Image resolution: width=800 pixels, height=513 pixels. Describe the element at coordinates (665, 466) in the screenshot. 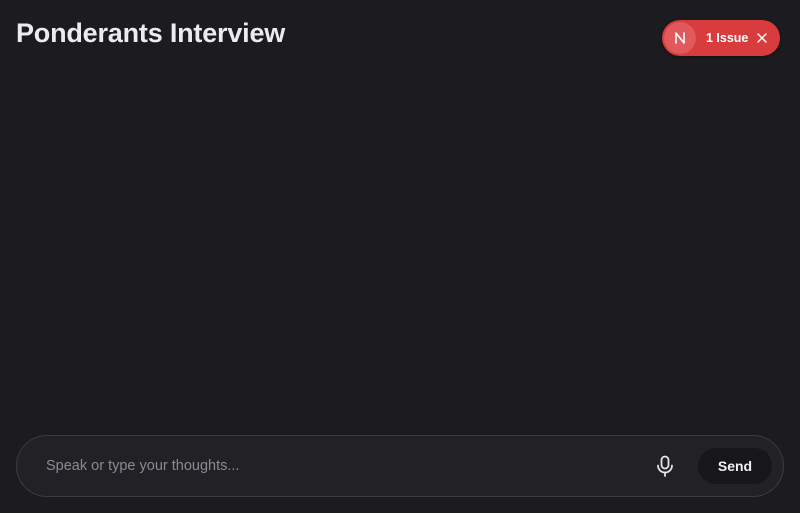

I see `microphone-icon` at that location.